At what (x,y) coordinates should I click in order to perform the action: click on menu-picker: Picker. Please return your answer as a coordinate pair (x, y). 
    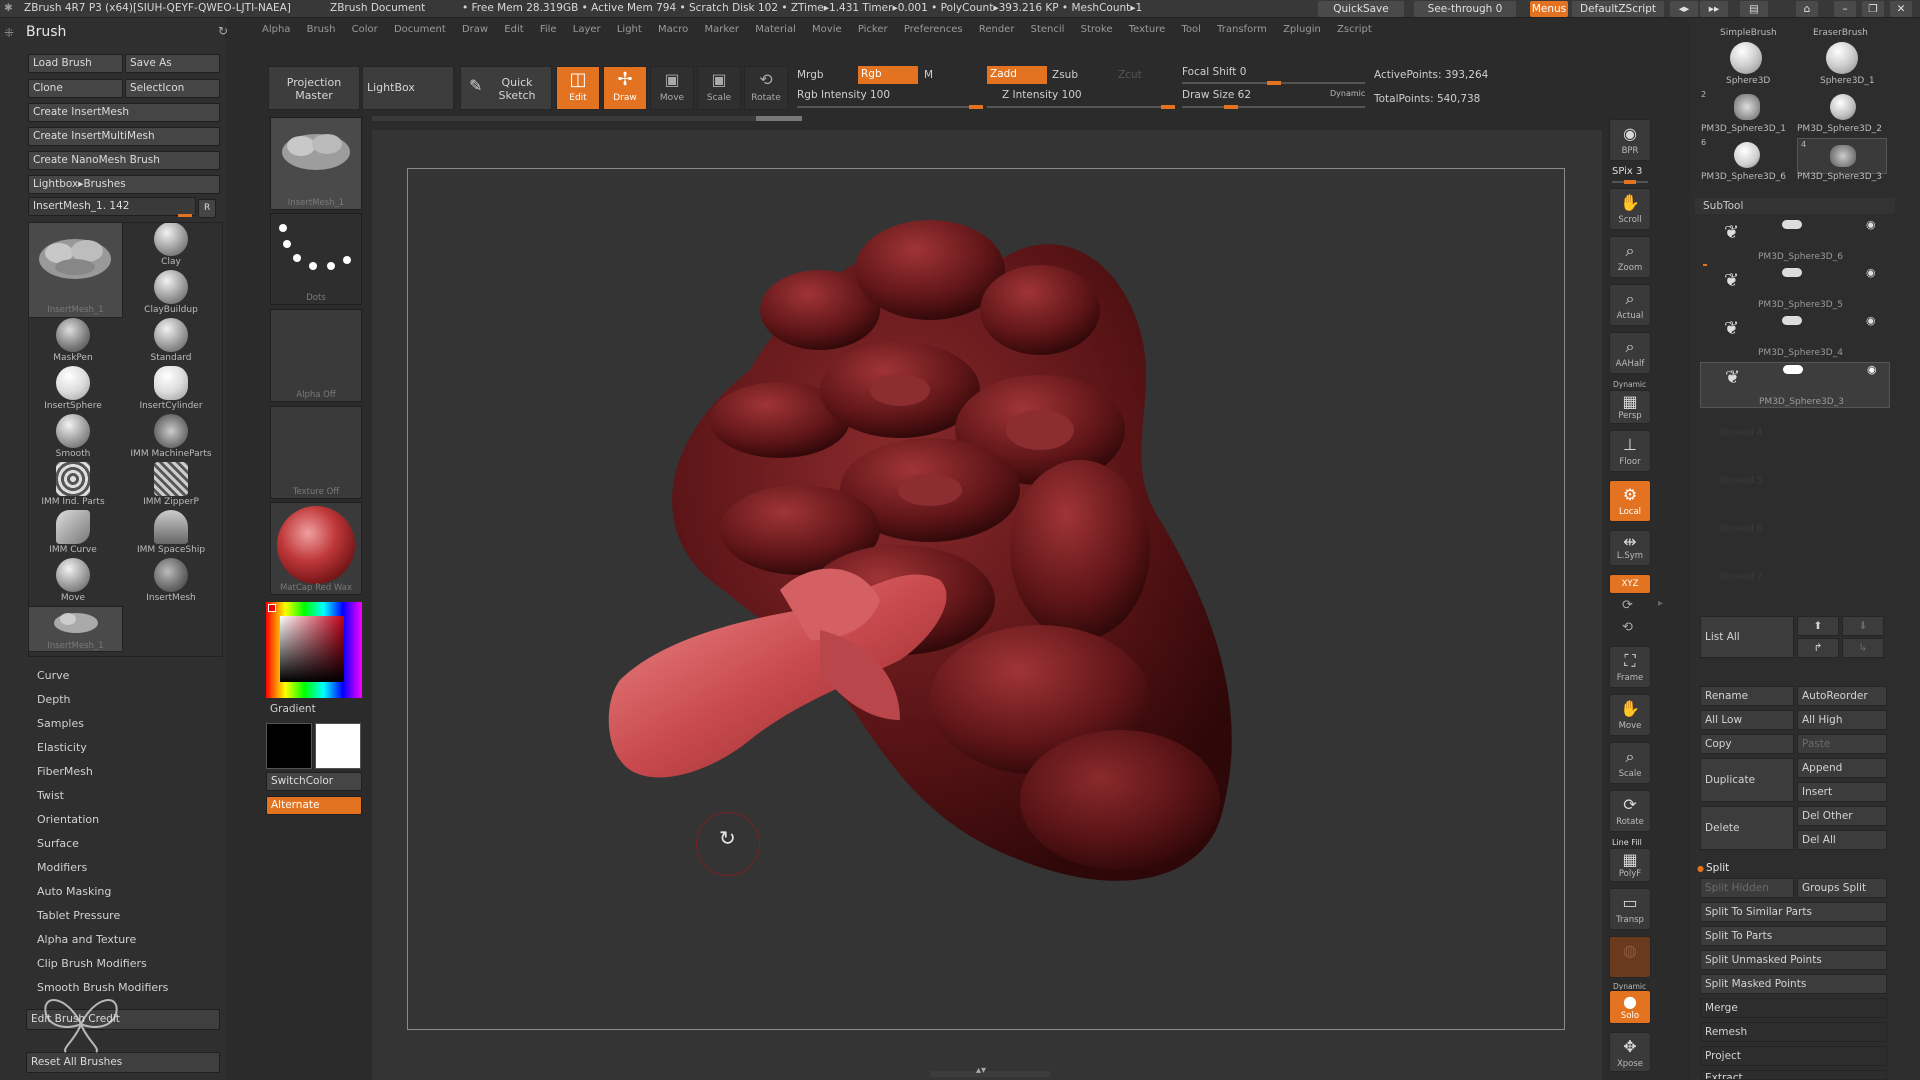
    Looking at the image, I should click on (873, 29).